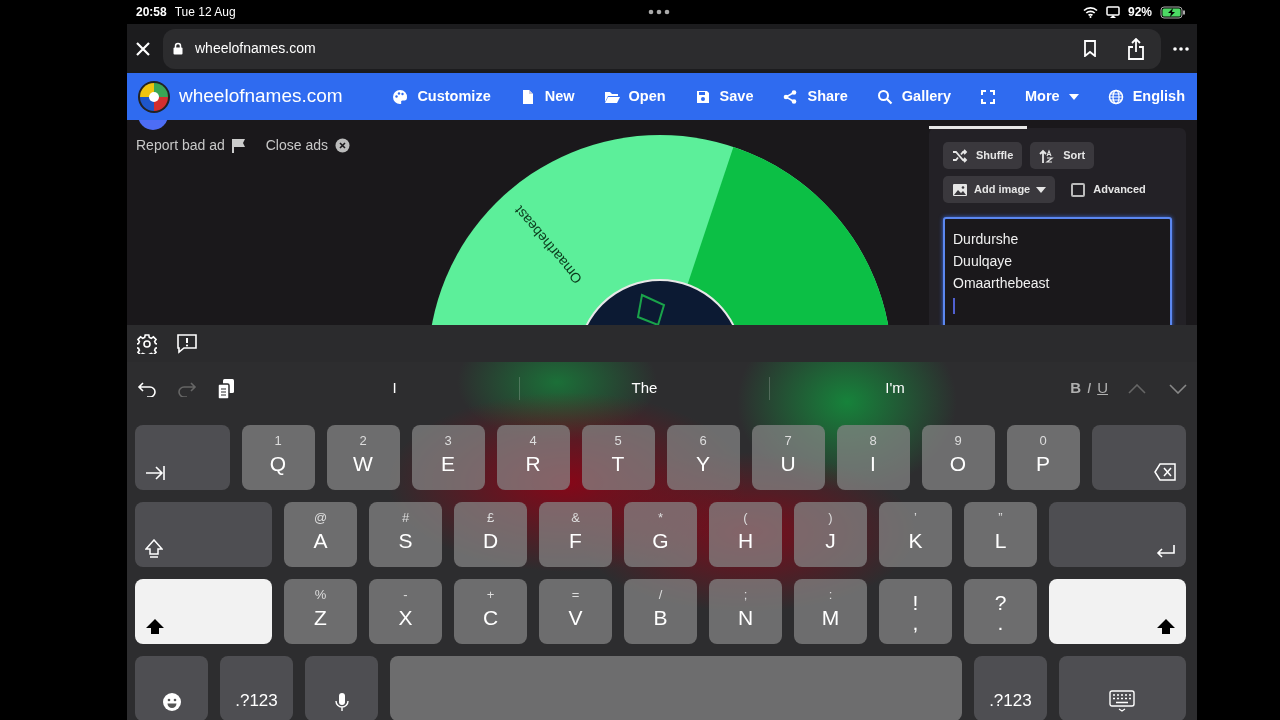 The height and width of the screenshot is (720, 1280). Describe the element at coordinates (895, 388) in the screenshot. I see `suggestion: I'm` at that location.